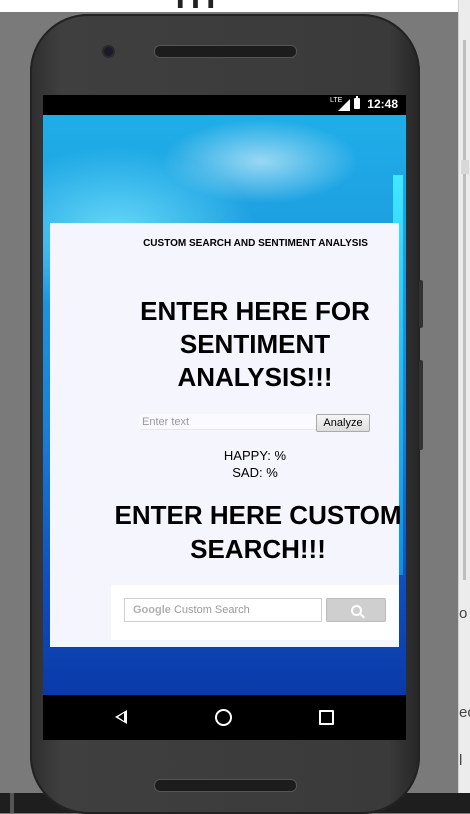  Describe the element at coordinates (357, 102) in the screenshot. I see `battery-icon` at that location.